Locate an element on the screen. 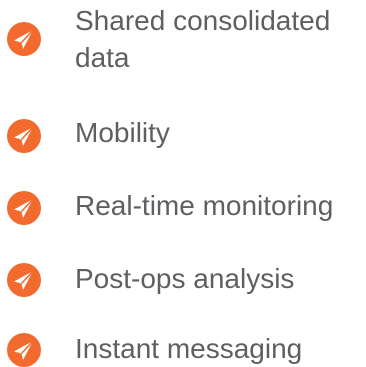 This screenshot has height=367, width=366. feature-label: Instant messaging is located at coordinates (189, 348).